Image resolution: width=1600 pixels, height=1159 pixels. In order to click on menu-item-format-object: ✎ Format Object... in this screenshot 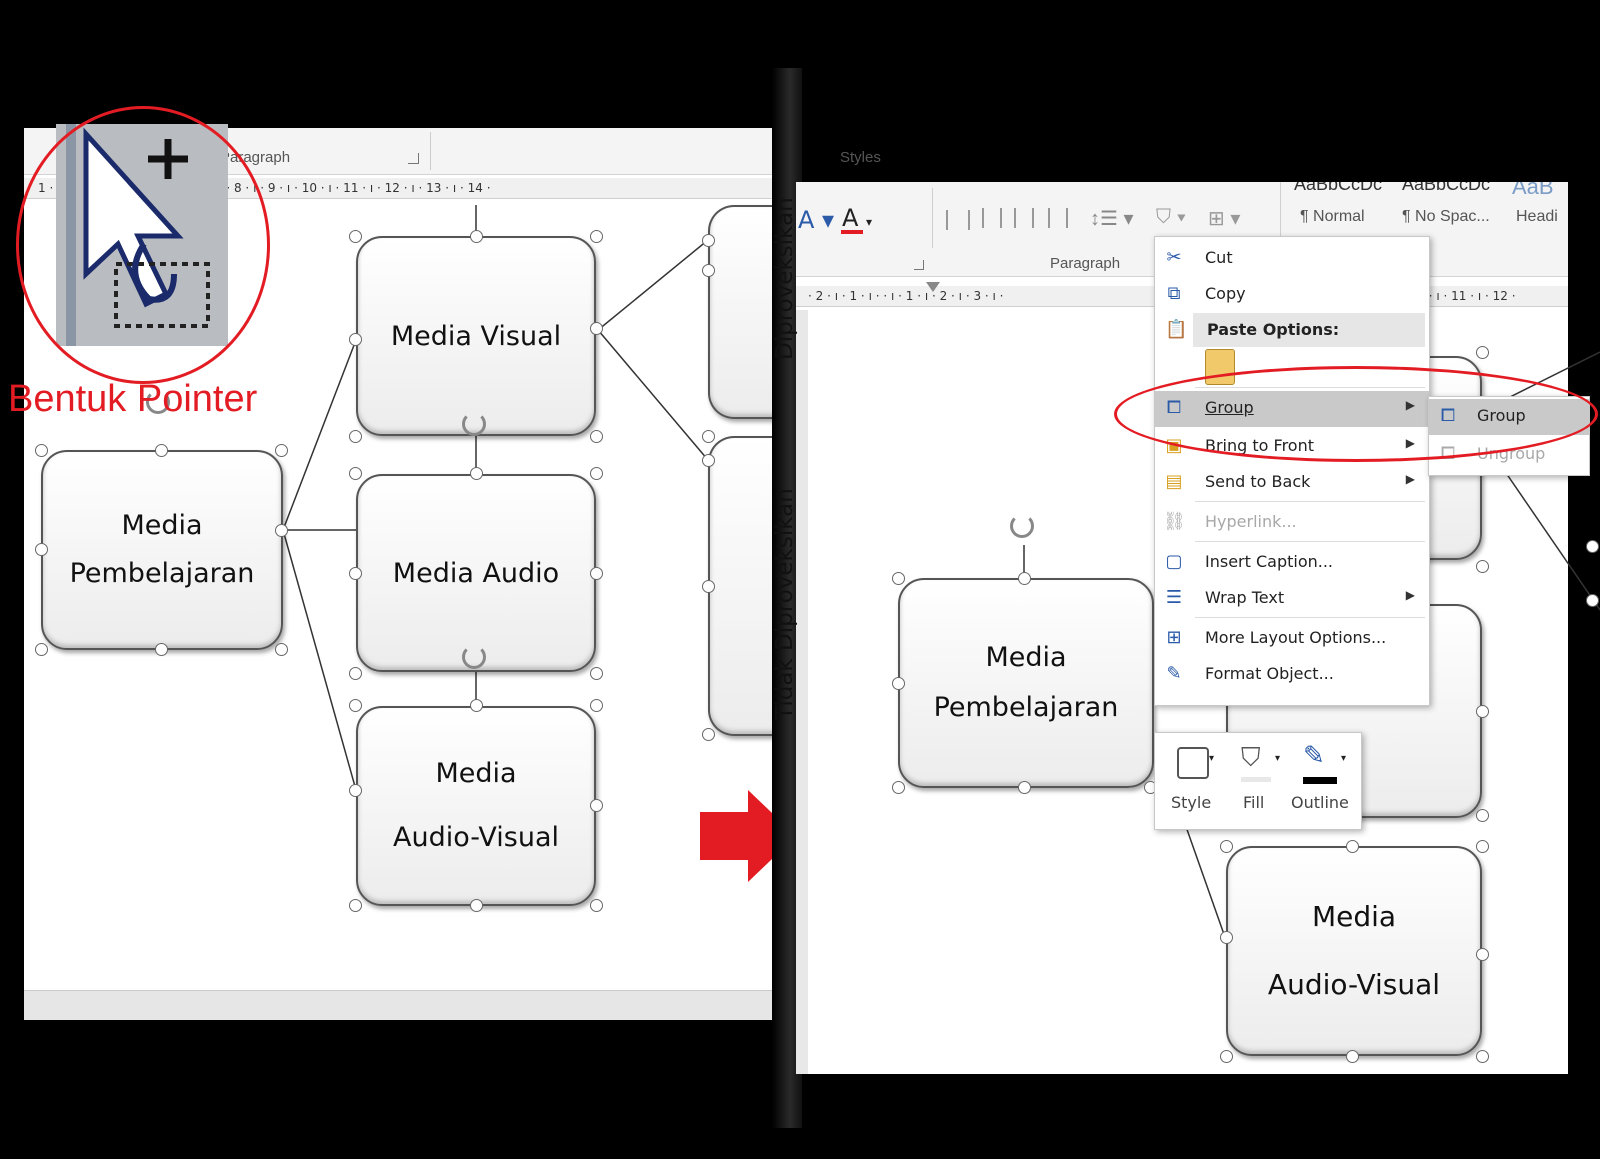, I will do `click(1292, 674)`.